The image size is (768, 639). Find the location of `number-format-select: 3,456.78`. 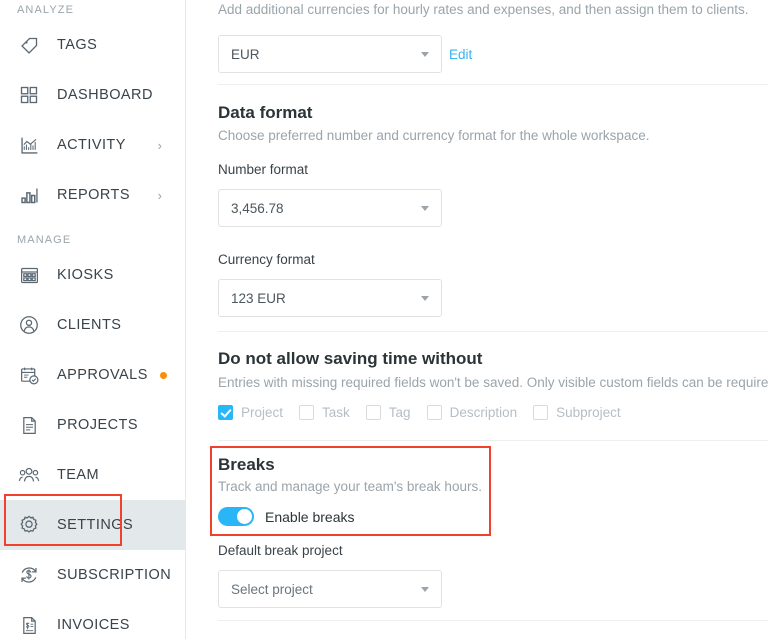

number-format-select: 3,456.78 is located at coordinates (330, 208).